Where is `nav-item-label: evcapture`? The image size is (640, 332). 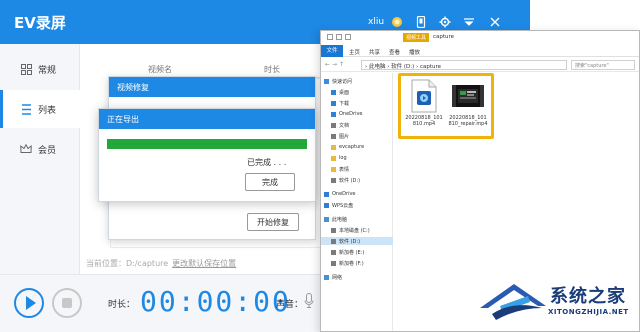 nav-item-label: evcapture is located at coordinates (352, 147).